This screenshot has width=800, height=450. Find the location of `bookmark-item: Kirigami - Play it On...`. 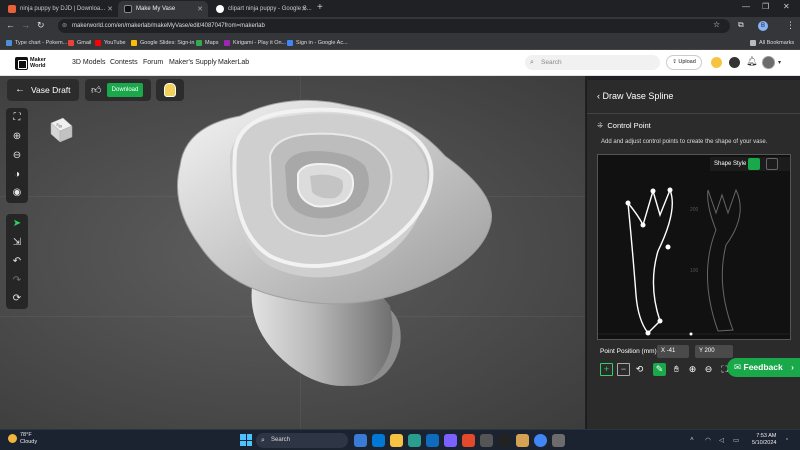

bookmark-item: Kirigami - Play it On... is located at coordinates (255, 42).